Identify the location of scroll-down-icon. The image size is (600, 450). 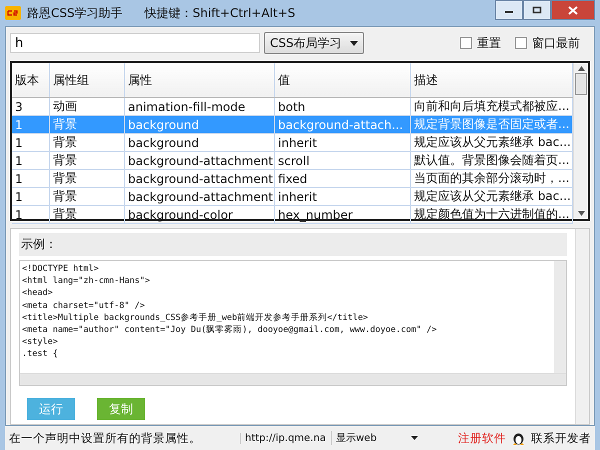
(581, 213).